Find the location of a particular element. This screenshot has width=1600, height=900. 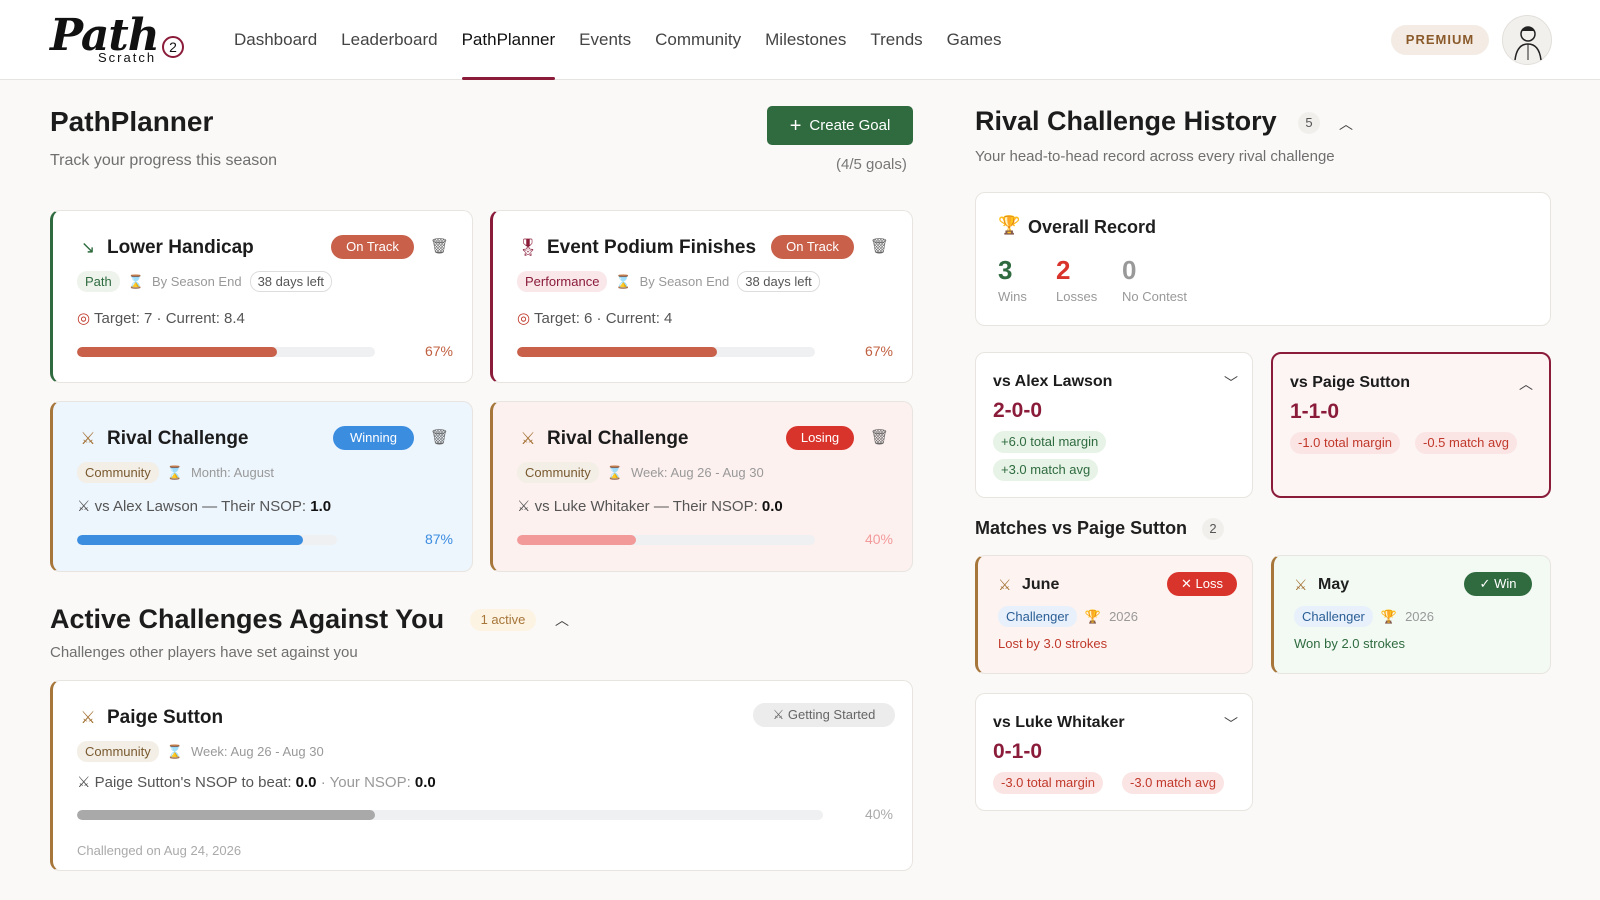

section-title-against: Active Challenges Against You is located at coordinates (247, 619).